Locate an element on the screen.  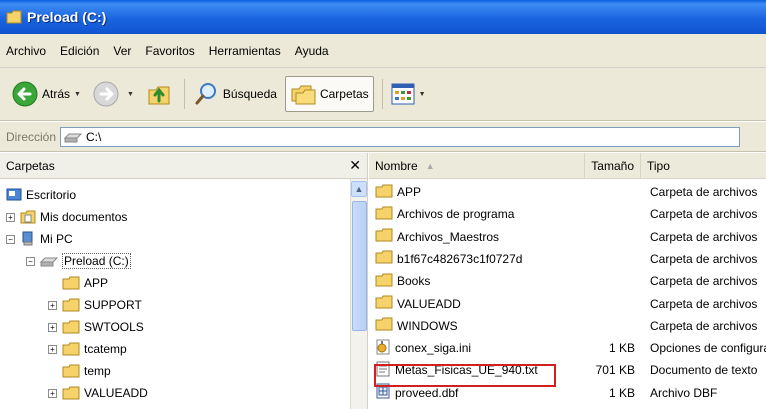
tree-item-label: temp is located at coordinates (97, 371).